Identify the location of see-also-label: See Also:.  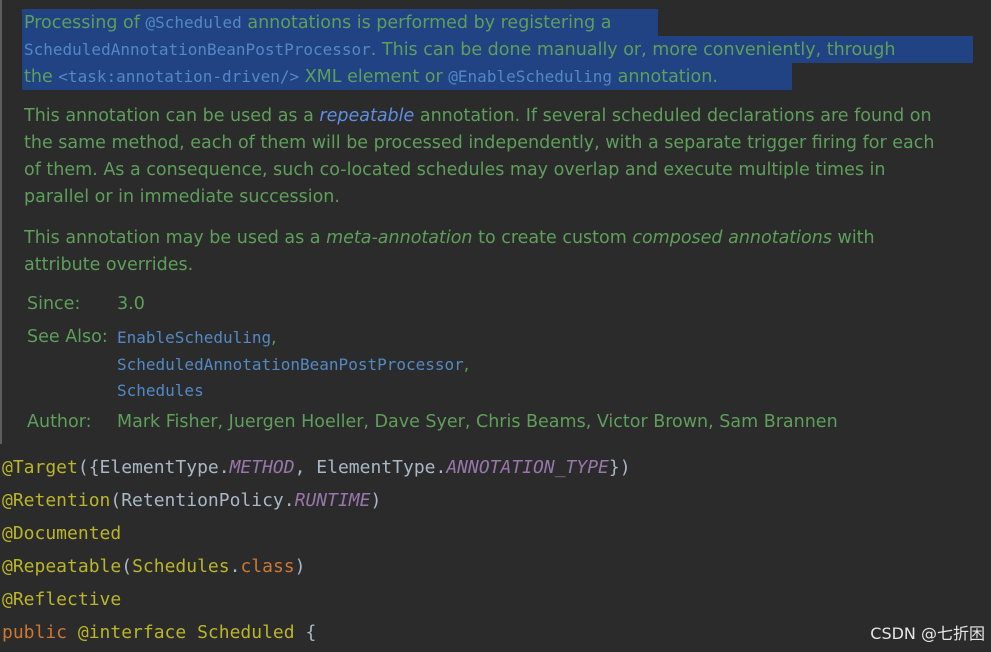
(67, 337).